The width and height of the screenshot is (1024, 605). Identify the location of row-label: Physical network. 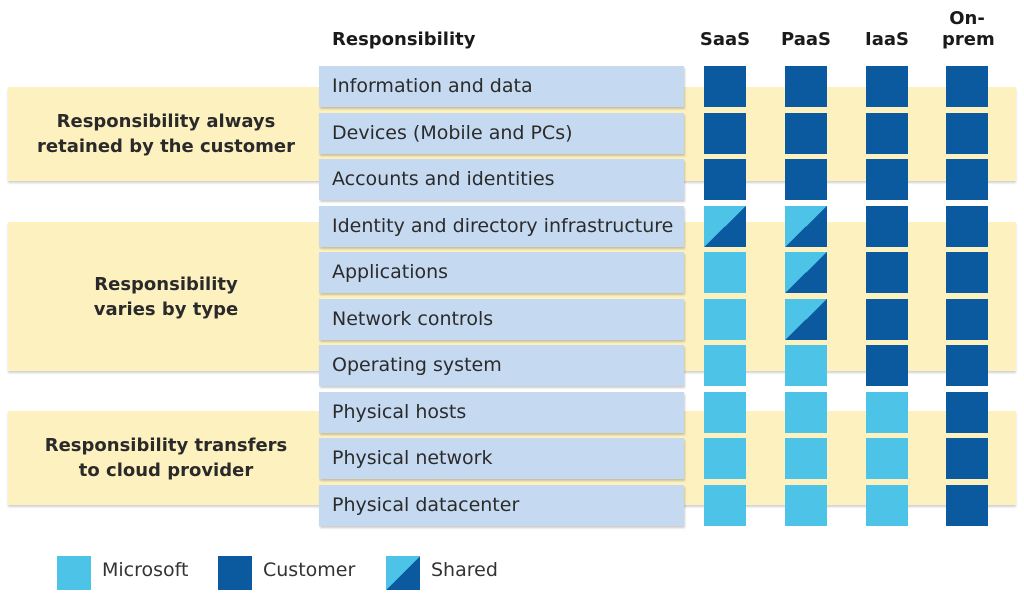
(501, 458).